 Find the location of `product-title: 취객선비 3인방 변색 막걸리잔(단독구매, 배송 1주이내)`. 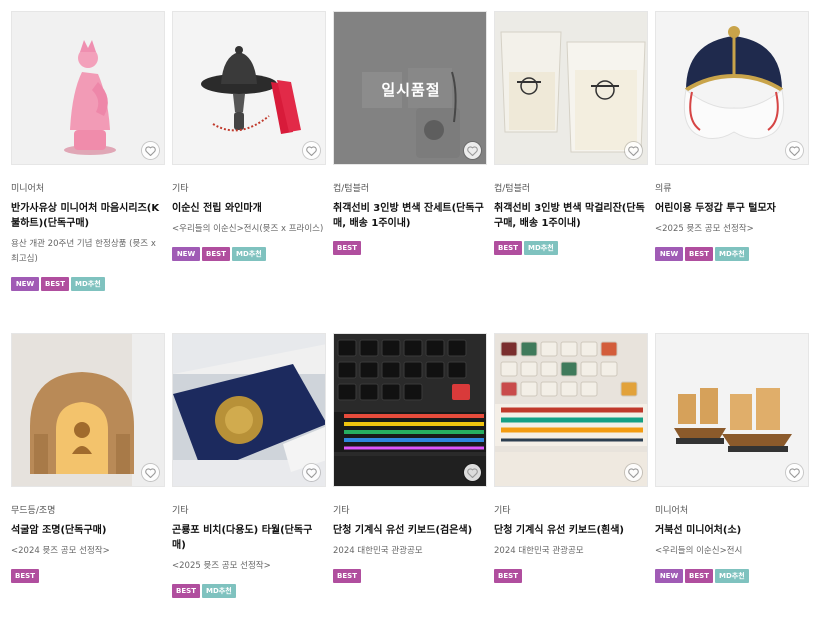

product-title: 취객선비 3인방 변색 막걸리잔(단독구매, 배송 1주이내) is located at coordinates (571, 216).